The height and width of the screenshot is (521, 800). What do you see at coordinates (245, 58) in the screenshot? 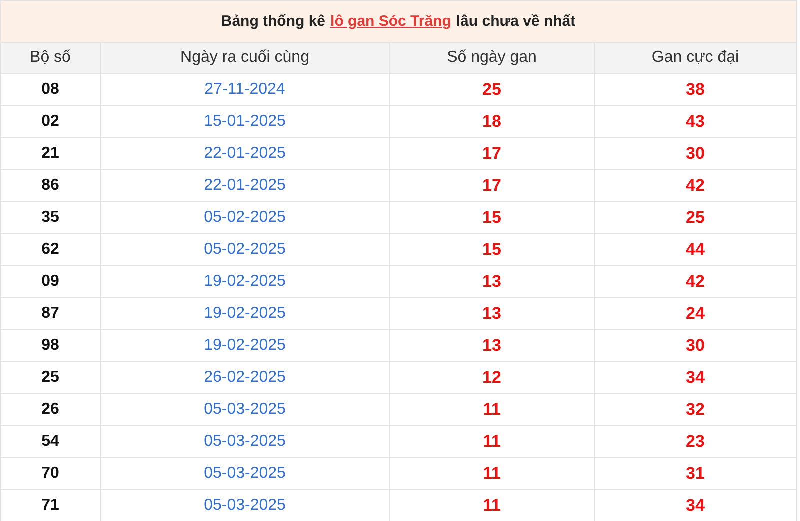
I see `column-header: Ngày ra cuối cùng` at bounding box center [245, 58].